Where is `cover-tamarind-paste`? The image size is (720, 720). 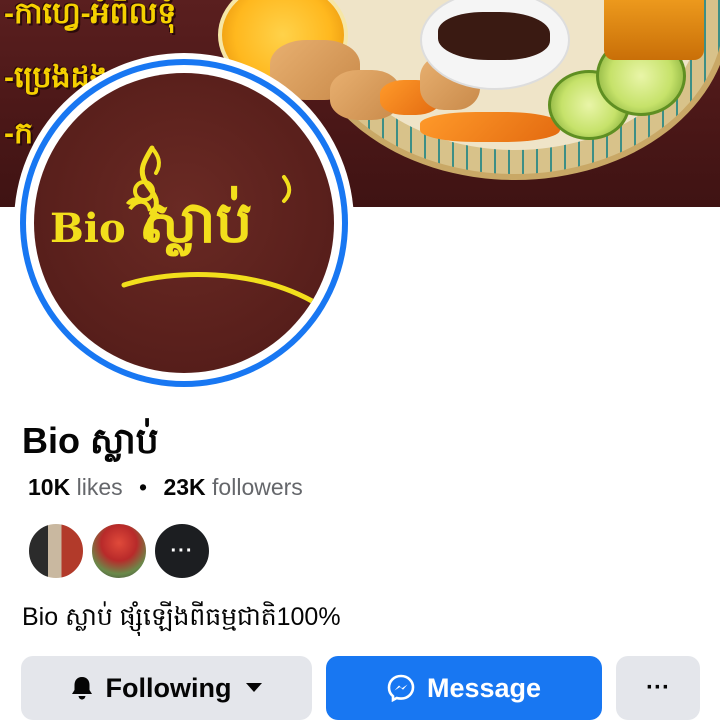 cover-tamarind-paste is located at coordinates (494, 36).